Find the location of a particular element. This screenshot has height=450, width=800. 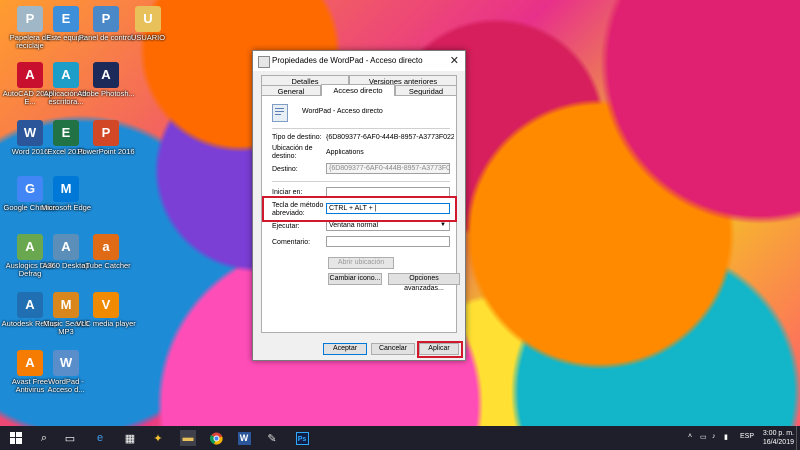

search-icon: ⌕ is located at coordinates (44, 438).